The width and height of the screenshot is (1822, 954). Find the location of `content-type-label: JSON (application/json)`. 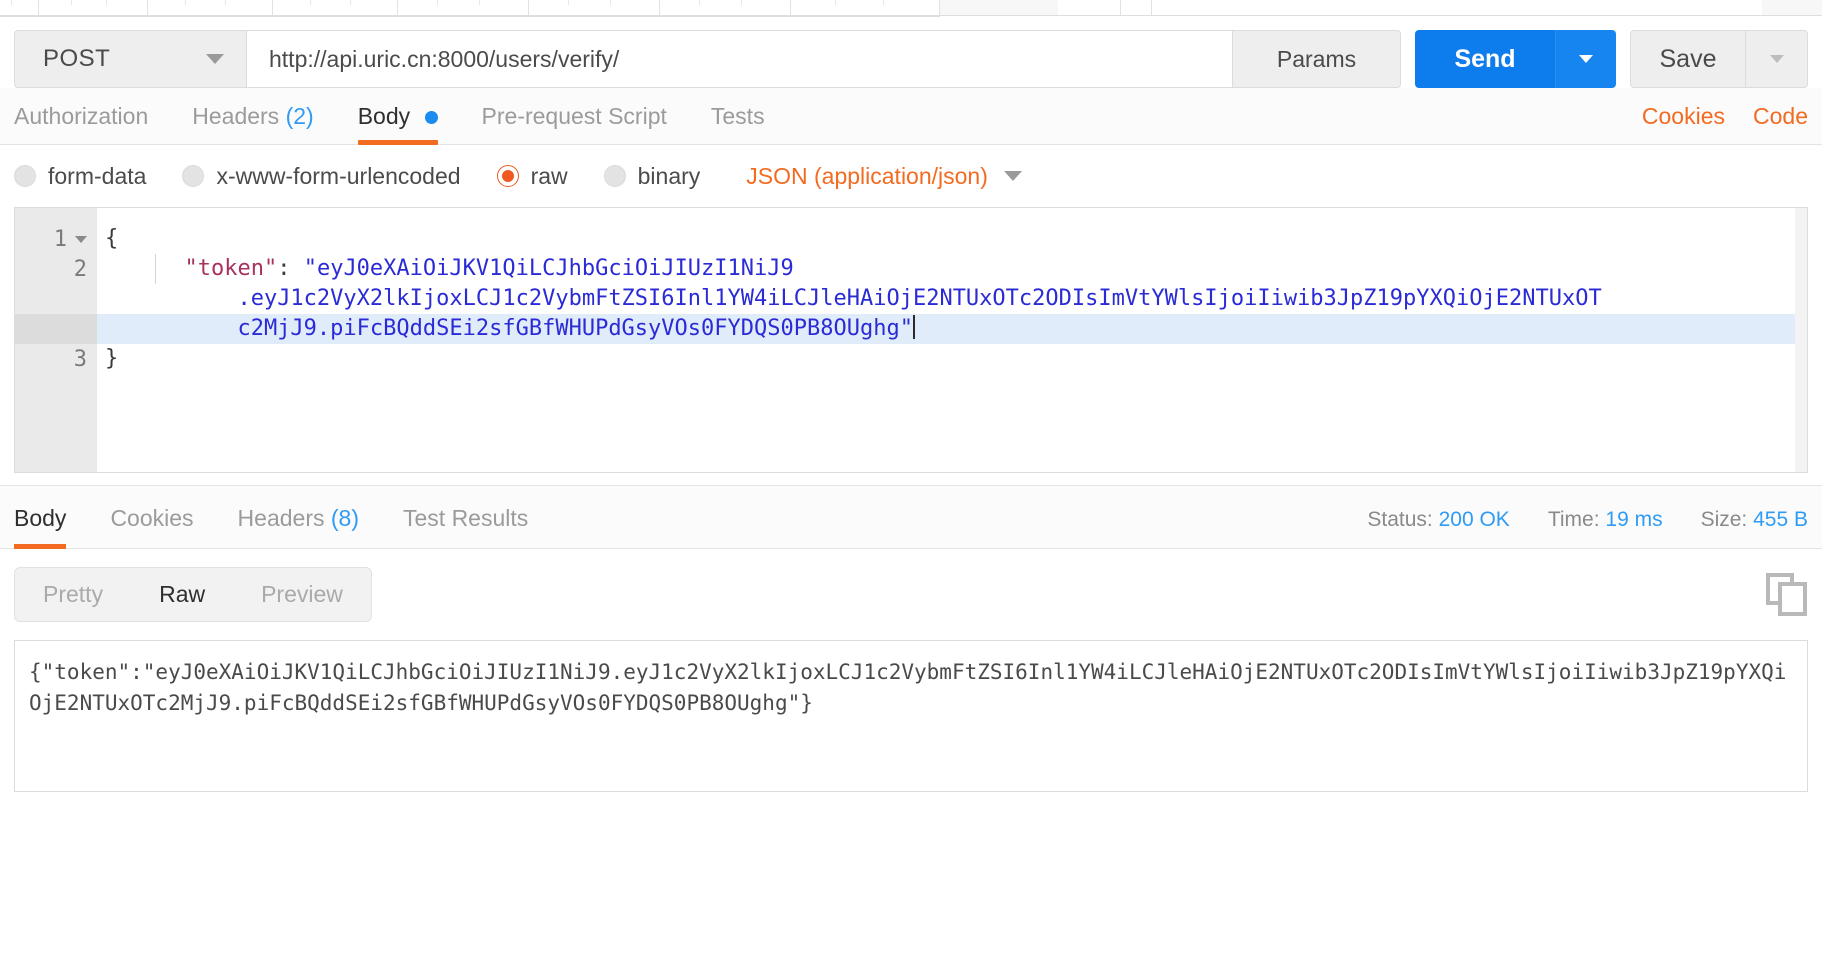

content-type-label: JSON (application/json) is located at coordinates (867, 175).